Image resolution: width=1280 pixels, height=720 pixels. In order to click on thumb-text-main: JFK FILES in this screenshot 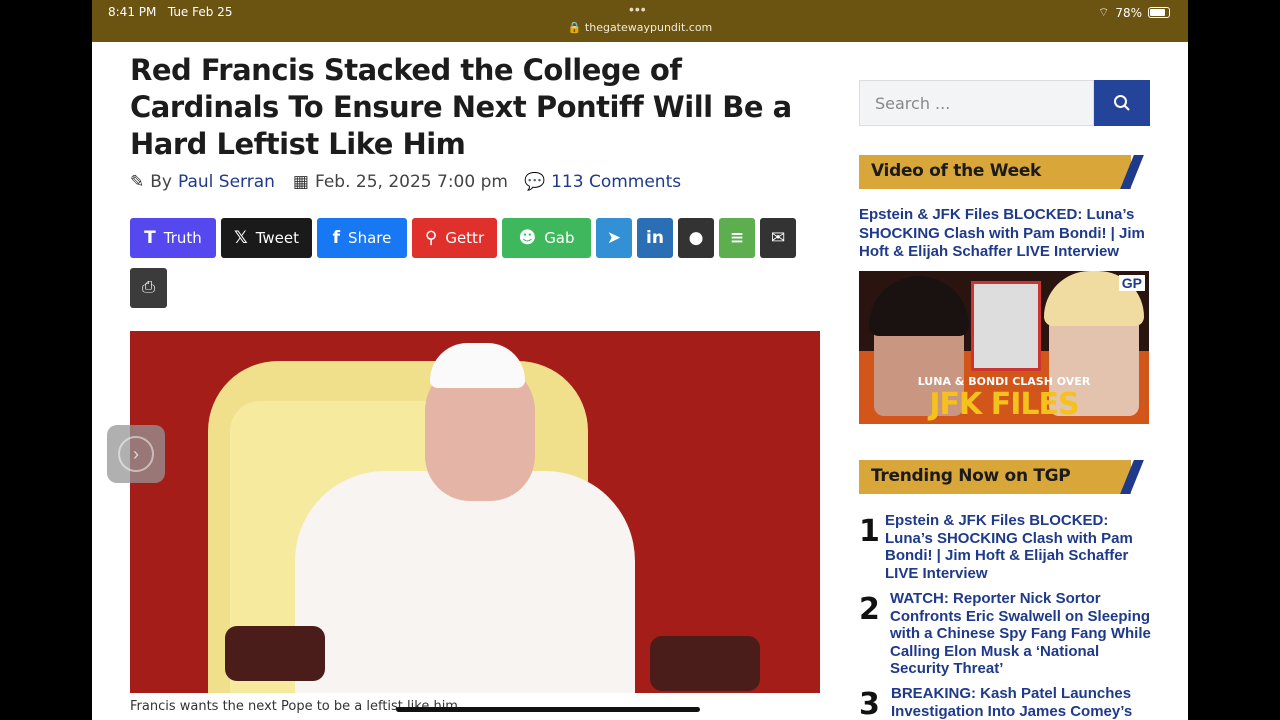, I will do `click(1004, 404)`.